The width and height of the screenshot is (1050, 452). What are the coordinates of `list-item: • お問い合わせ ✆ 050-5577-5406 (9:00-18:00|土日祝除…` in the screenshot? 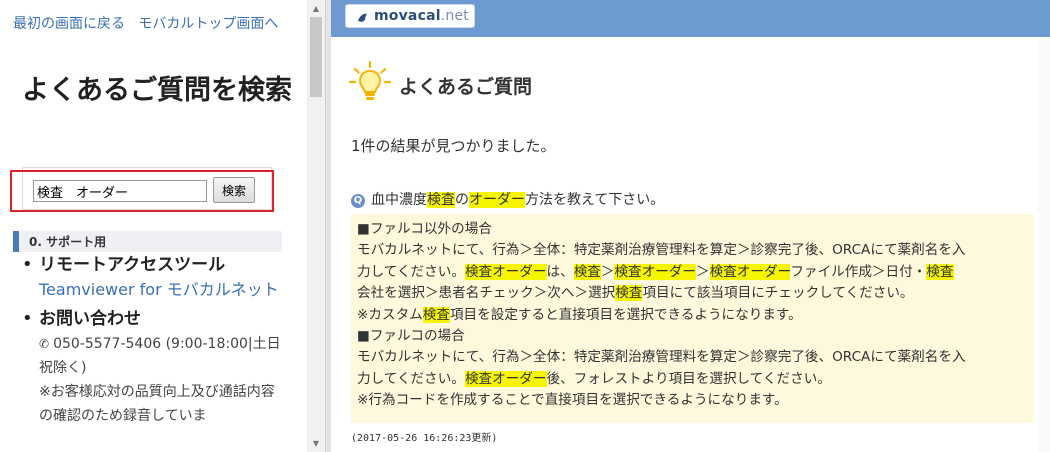 It's located at (154, 367).